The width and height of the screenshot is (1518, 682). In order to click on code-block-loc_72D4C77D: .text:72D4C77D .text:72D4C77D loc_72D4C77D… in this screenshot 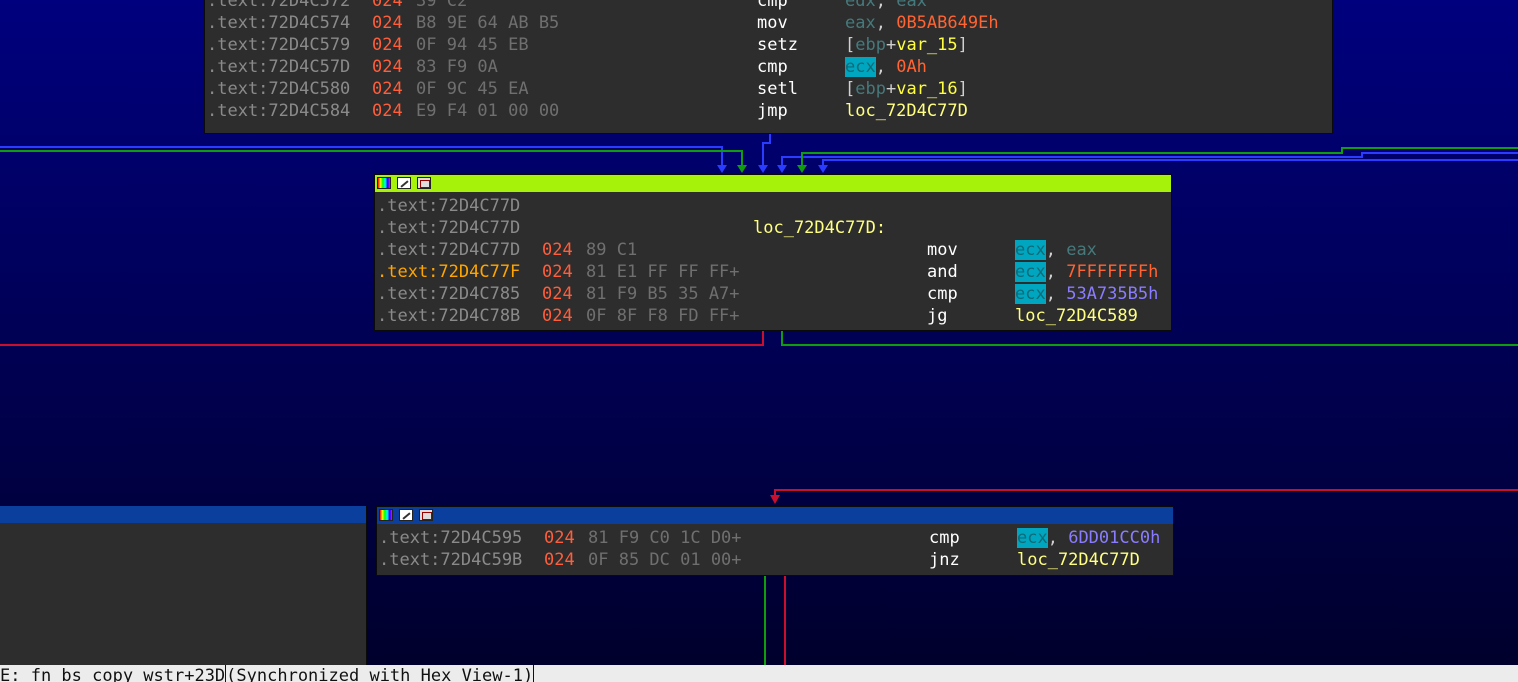, I will do `click(773, 252)`.